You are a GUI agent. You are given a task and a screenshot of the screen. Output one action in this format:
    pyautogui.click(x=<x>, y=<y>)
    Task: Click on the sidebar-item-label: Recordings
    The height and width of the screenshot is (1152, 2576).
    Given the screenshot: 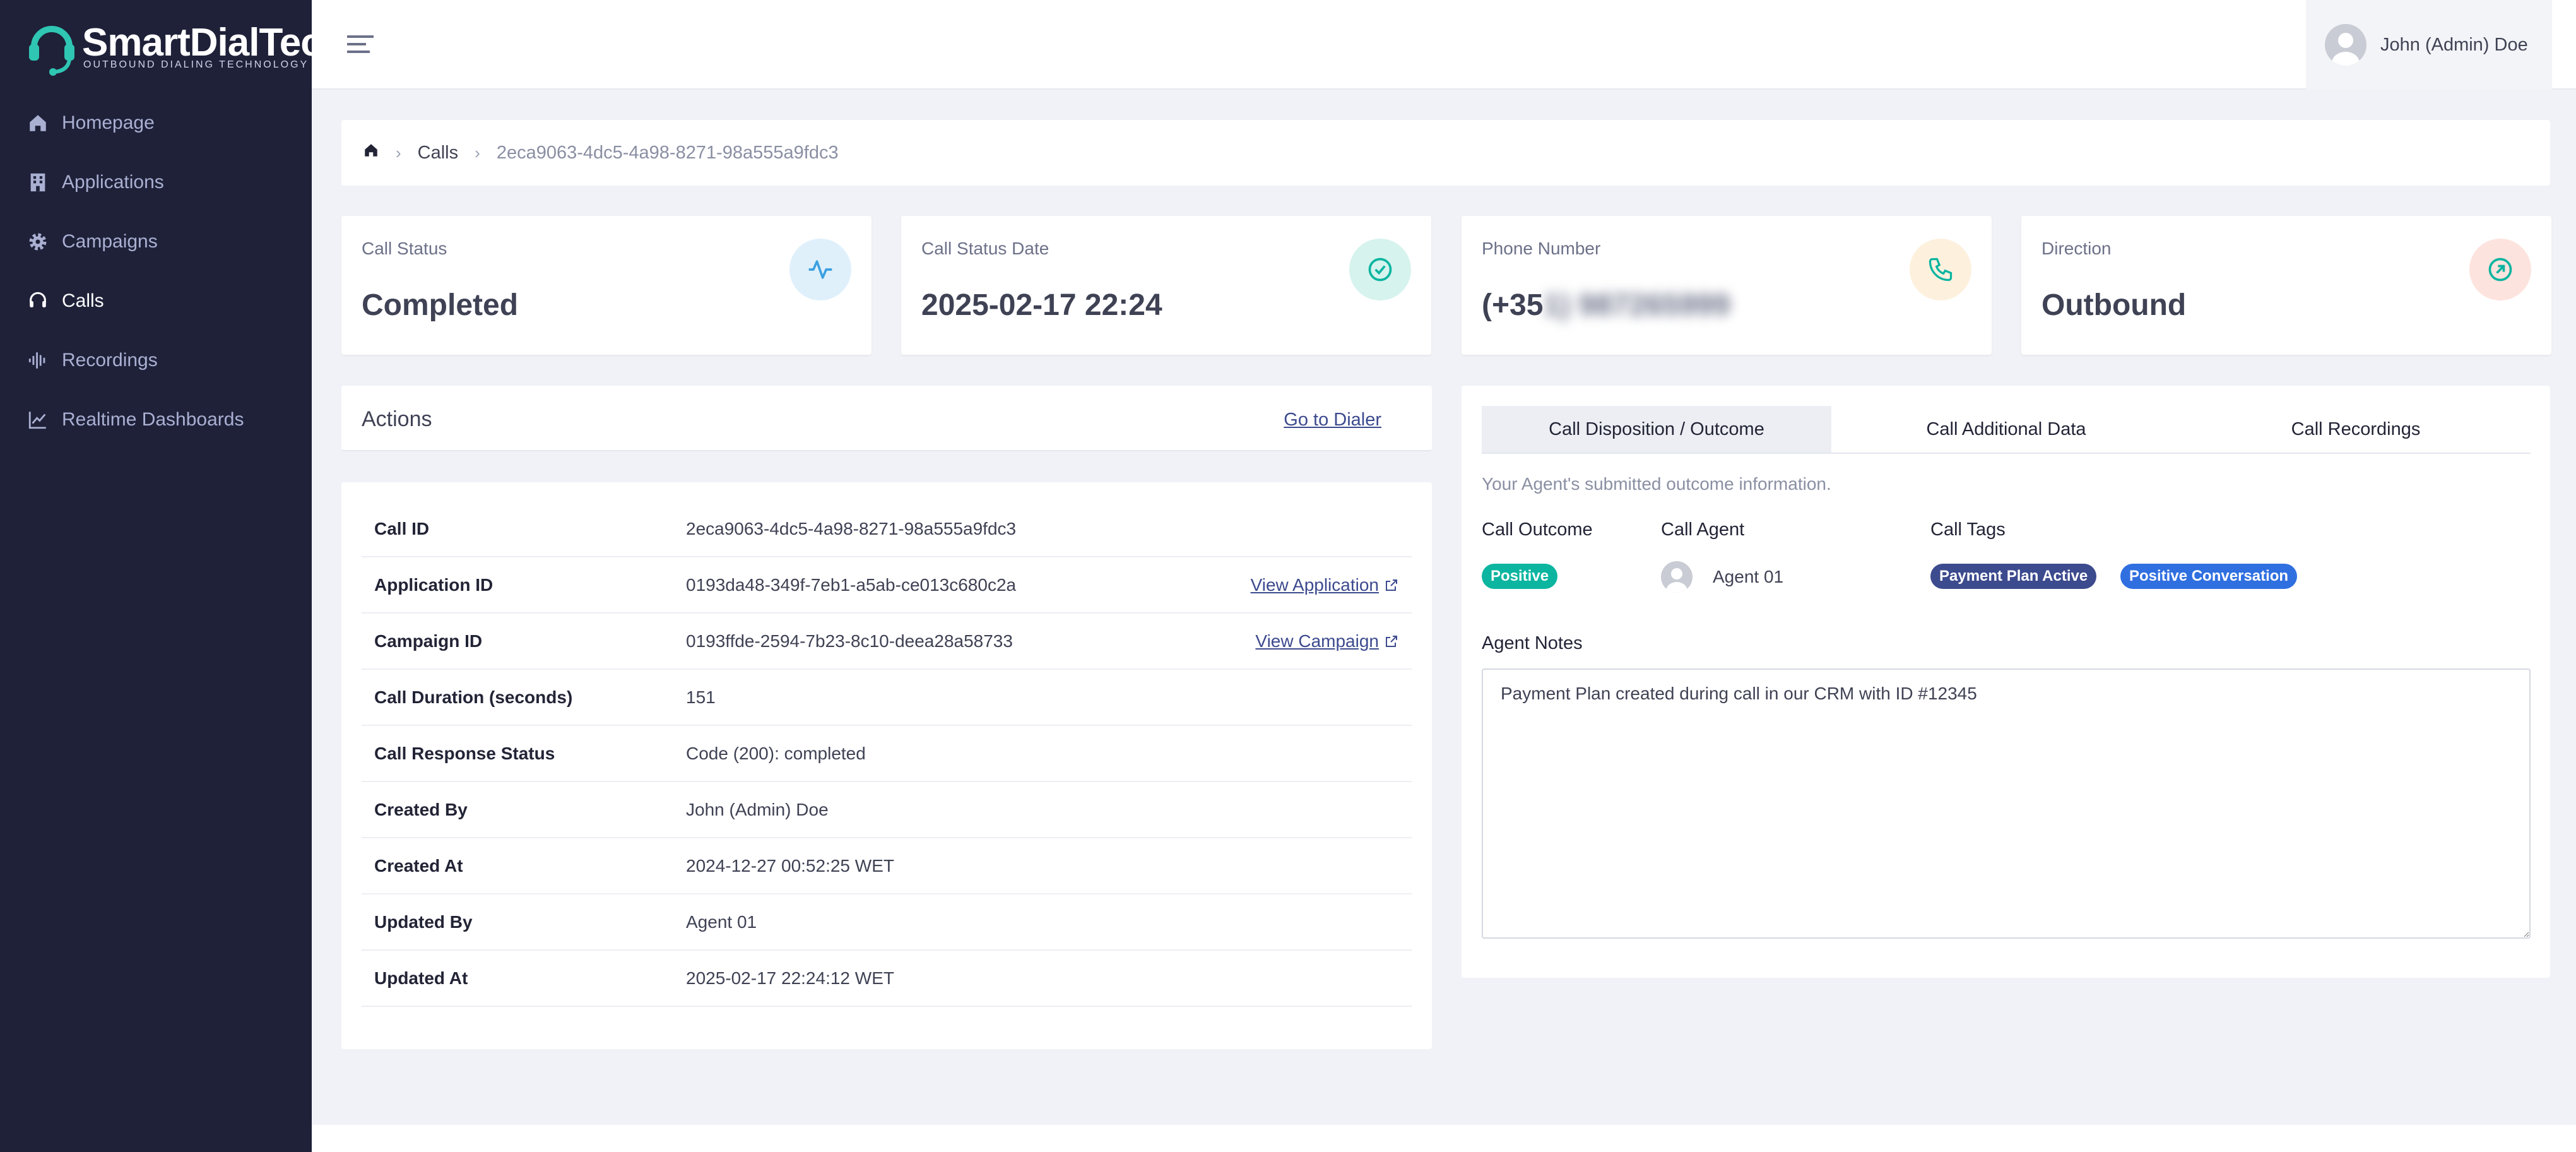 What is the action you would take?
    pyautogui.click(x=110, y=360)
    